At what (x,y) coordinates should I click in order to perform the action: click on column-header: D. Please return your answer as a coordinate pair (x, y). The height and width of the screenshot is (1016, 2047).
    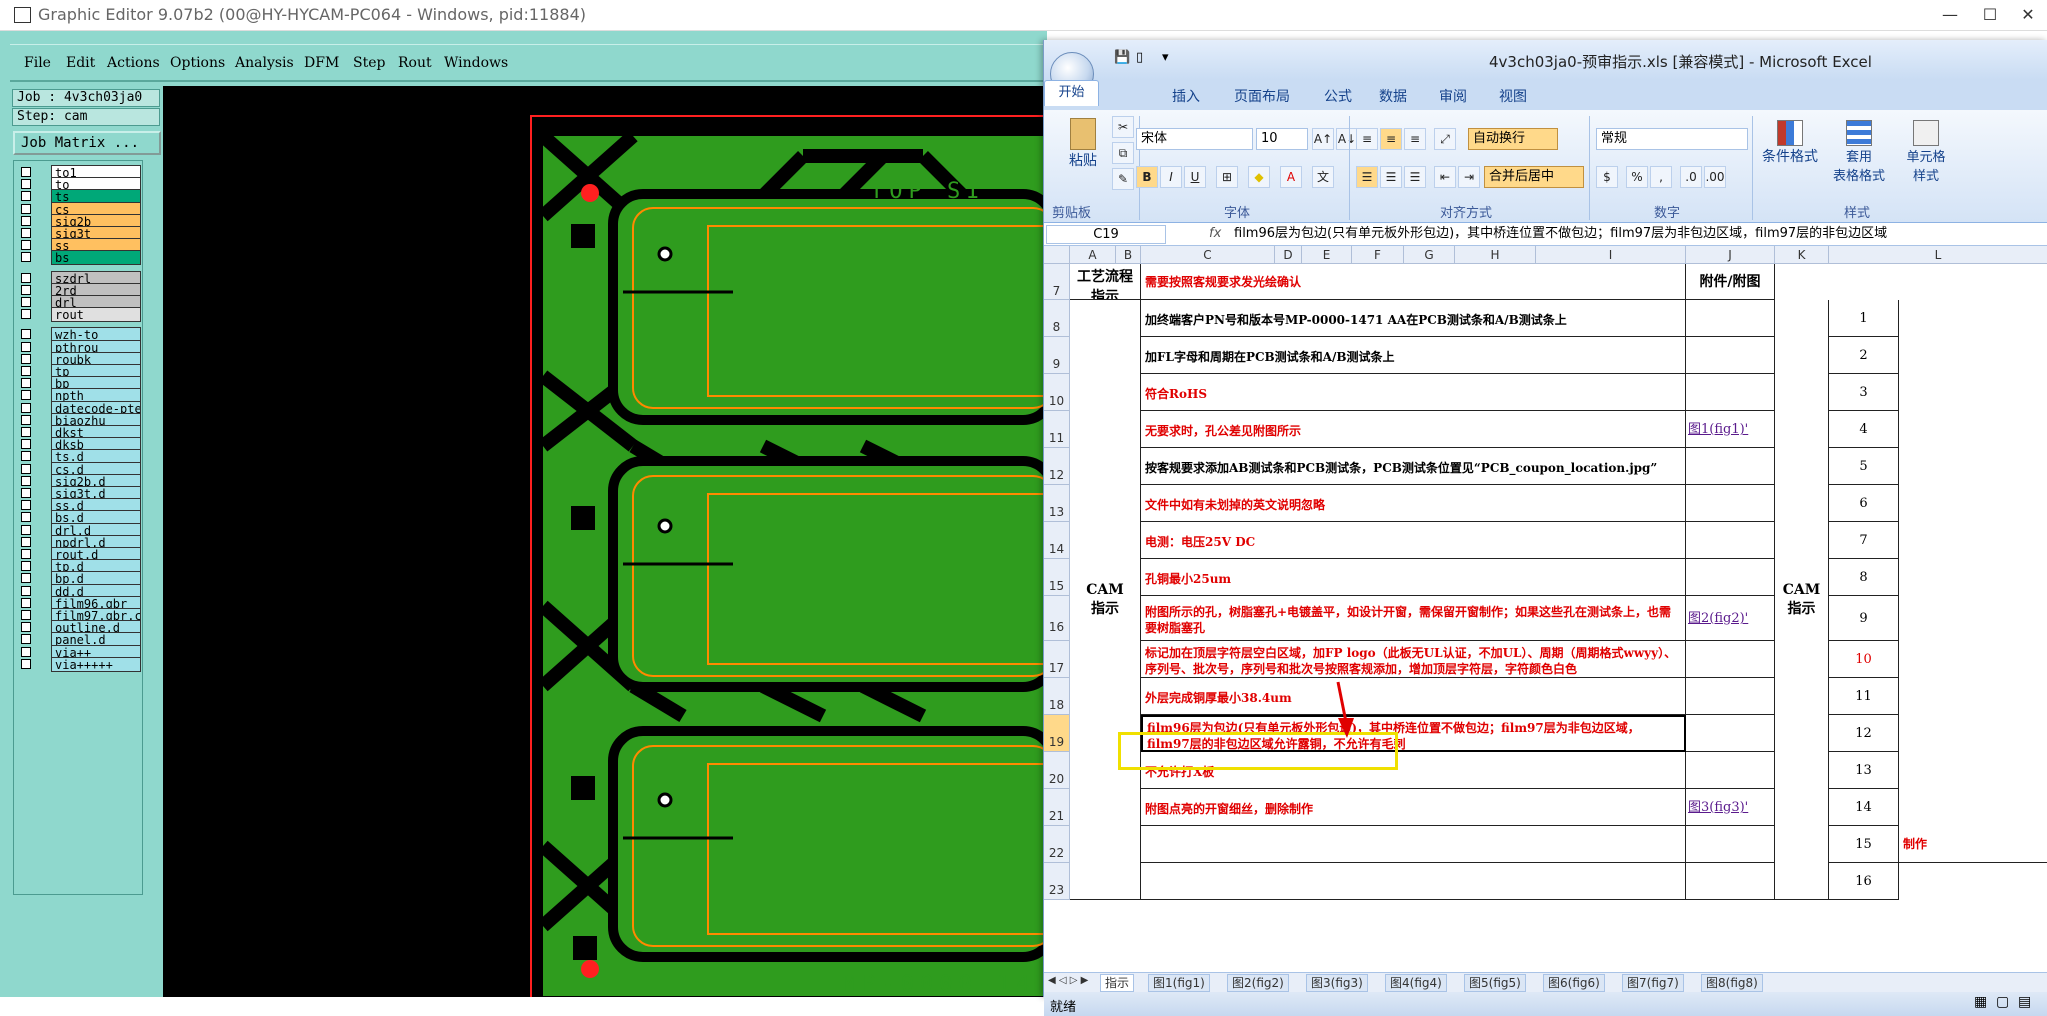
    Looking at the image, I should click on (1288, 255).